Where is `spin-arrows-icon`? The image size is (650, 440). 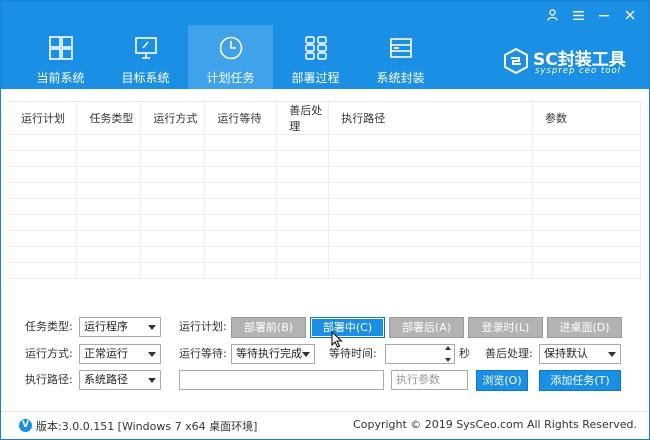 spin-arrows-icon is located at coordinates (448, 354).